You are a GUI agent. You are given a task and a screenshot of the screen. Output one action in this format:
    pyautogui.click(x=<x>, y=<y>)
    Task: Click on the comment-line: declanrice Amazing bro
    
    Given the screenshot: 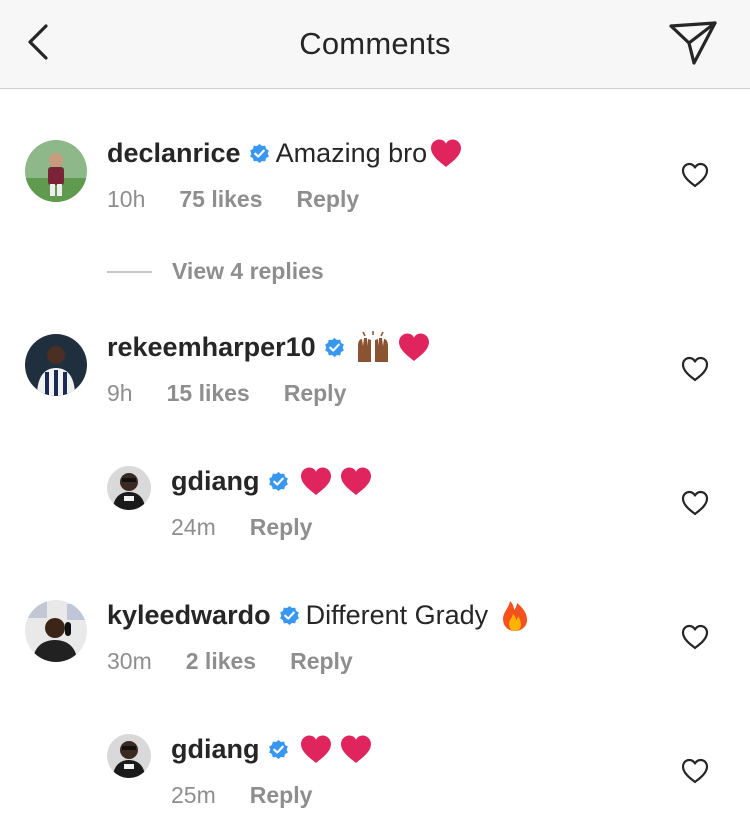 What is the action you would take?
    pyautogui.click(x=285, y=153)
    